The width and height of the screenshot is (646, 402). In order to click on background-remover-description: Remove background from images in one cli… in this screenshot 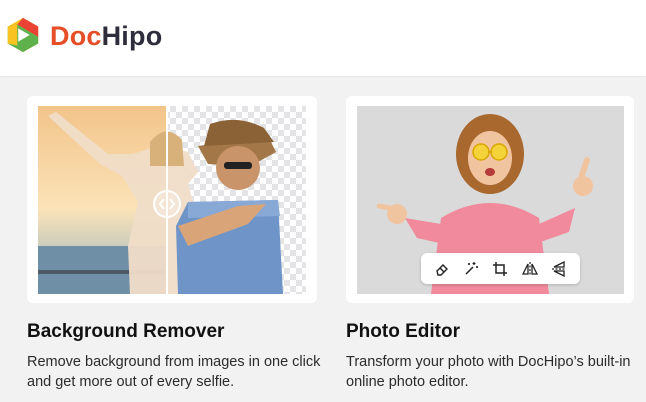, I will do `click(174, 372)`.